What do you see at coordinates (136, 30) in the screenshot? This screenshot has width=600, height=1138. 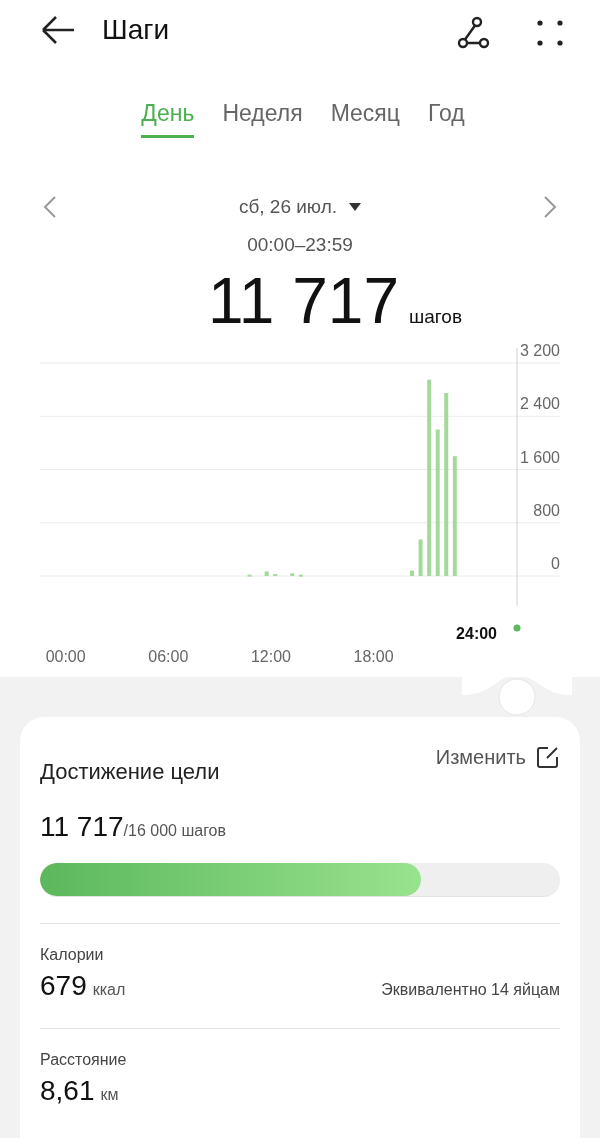 I see `page-title: Шаги` at bounding box center [136, 30].